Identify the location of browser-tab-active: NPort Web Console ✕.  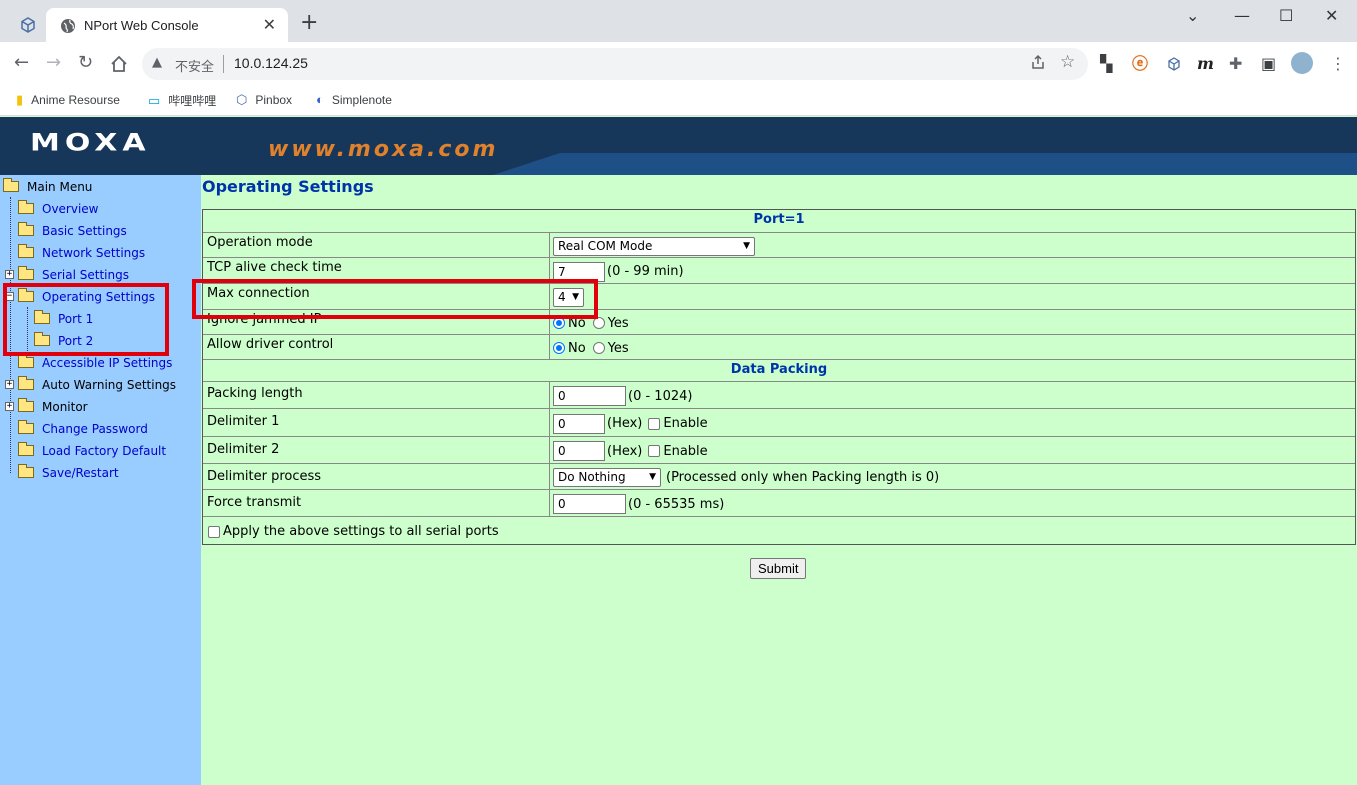
(167, 25).